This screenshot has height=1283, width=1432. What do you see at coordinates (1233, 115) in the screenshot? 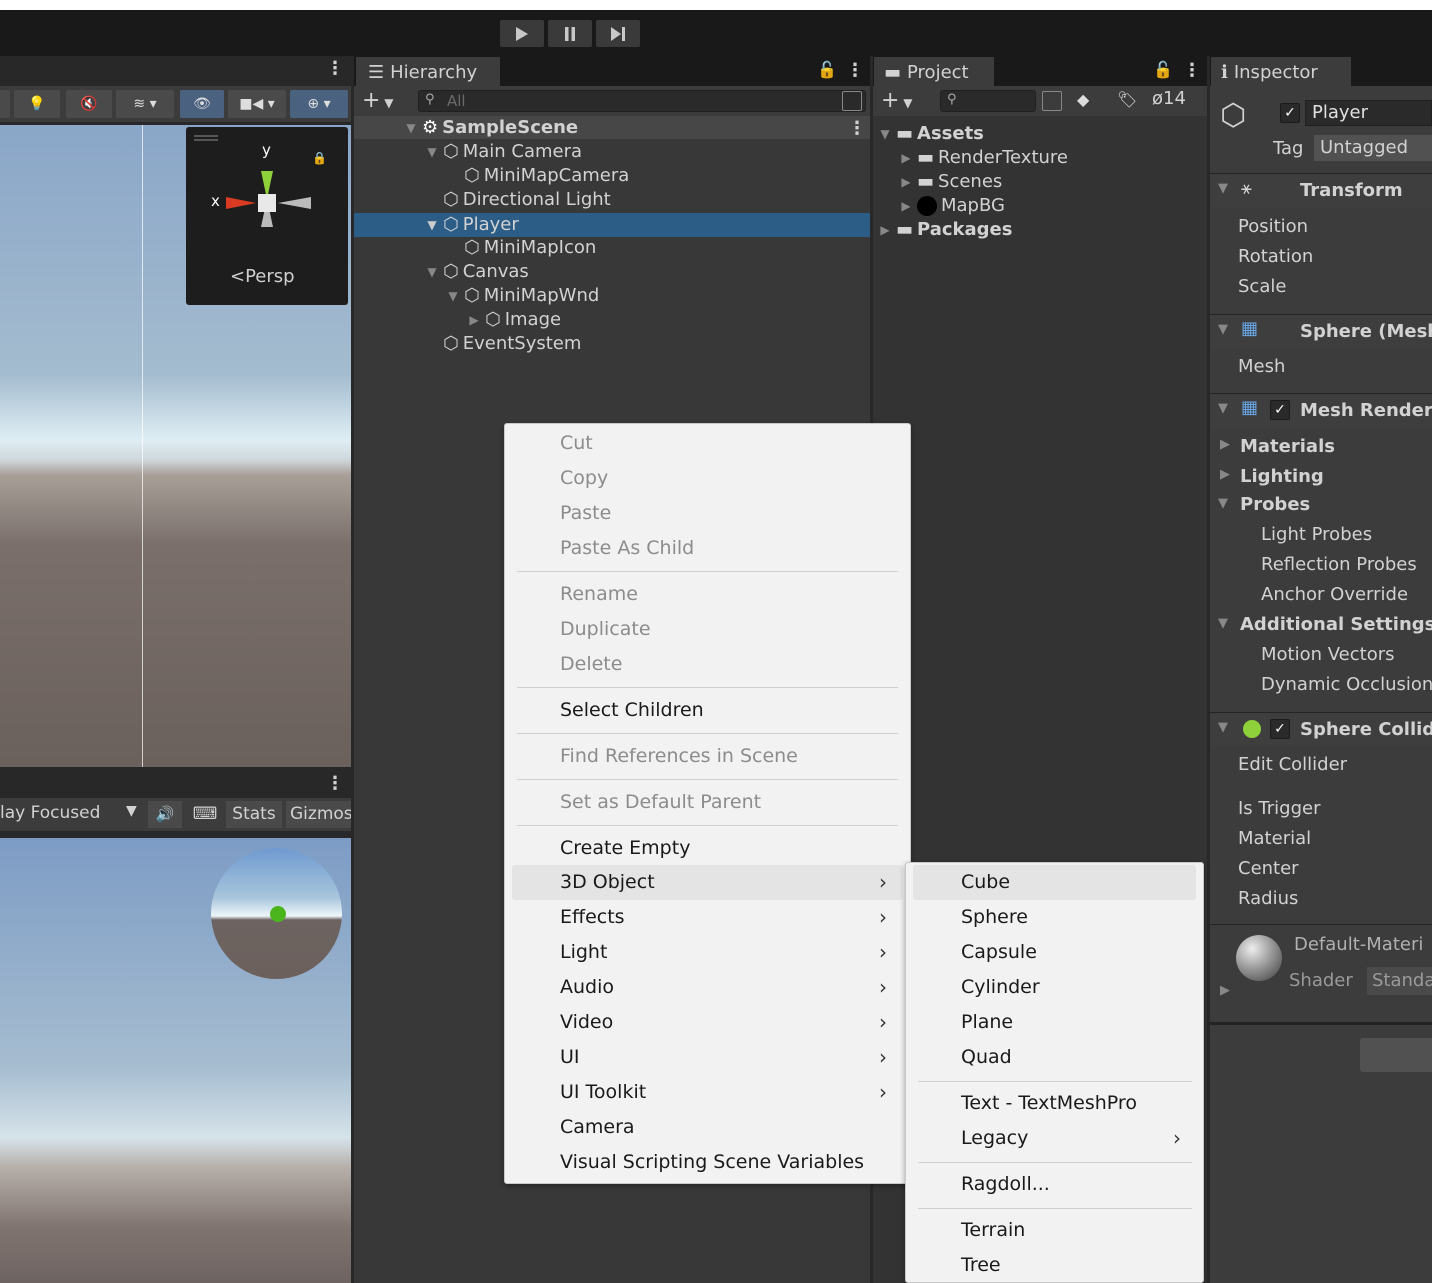
I see `gameobject-cube-icon: ⬡` at bounding box center [1233, 115].